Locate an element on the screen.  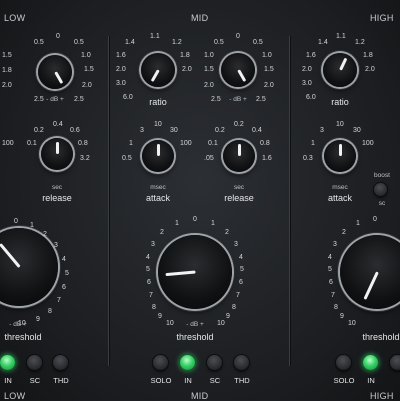
low-thd-button is located at coordinates (60, 362).